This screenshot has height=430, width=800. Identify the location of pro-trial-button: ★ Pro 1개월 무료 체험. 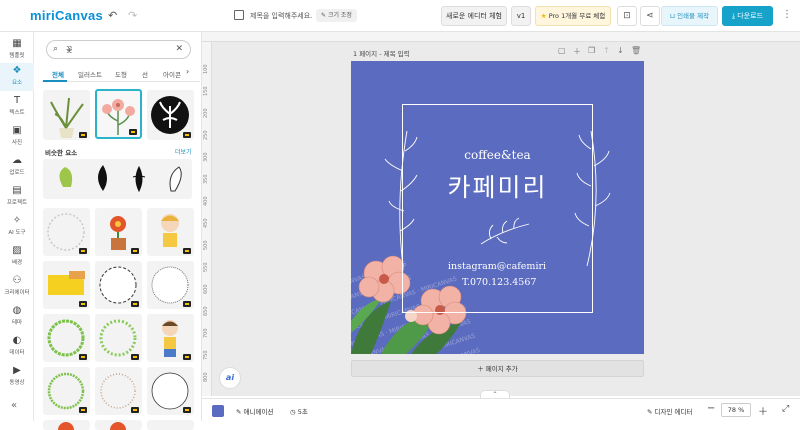
(573, 16).